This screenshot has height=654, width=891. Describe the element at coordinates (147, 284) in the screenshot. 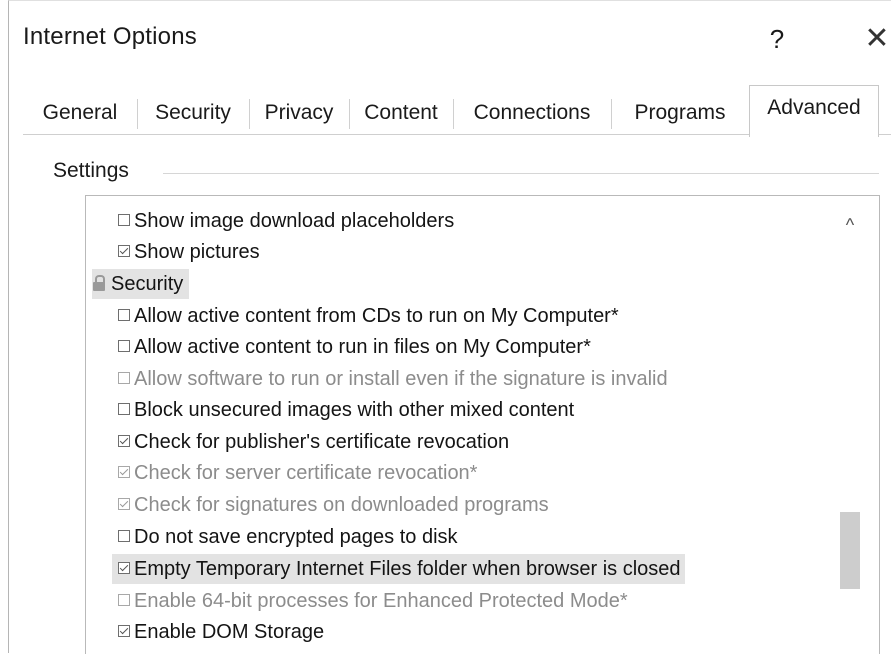

I see `category-label: Security` at that location.